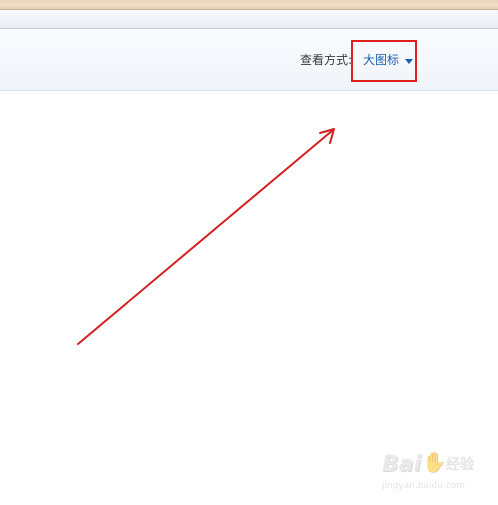 Image resolution: width=498 pixels, height=505 pixels. I want to click on view-mode-label: 查看方式:, so click(326, 60).